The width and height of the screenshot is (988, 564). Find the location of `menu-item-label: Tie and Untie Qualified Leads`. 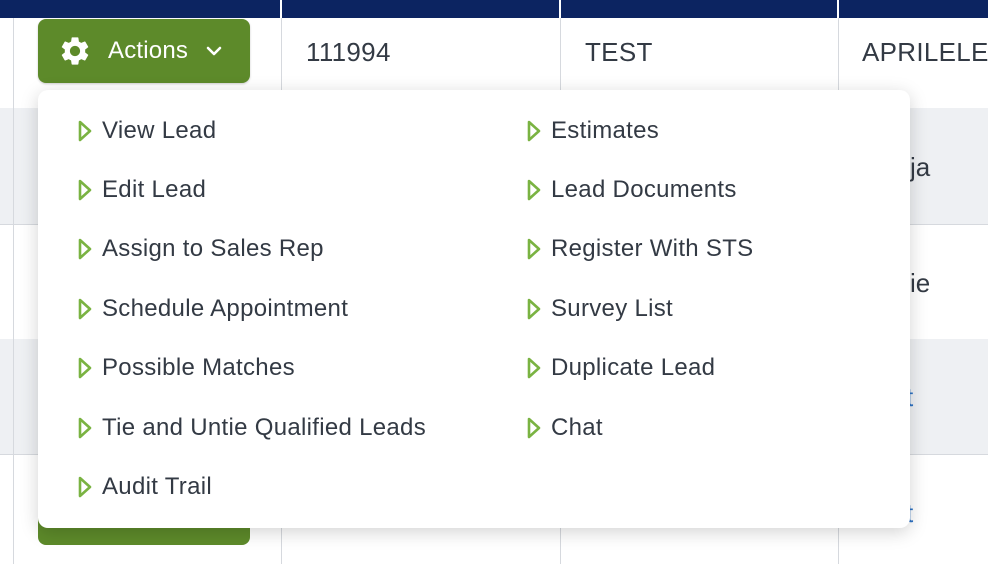

menu-item-label: Tie and Untie Qualified Leads is located at coordinates (264, 427).